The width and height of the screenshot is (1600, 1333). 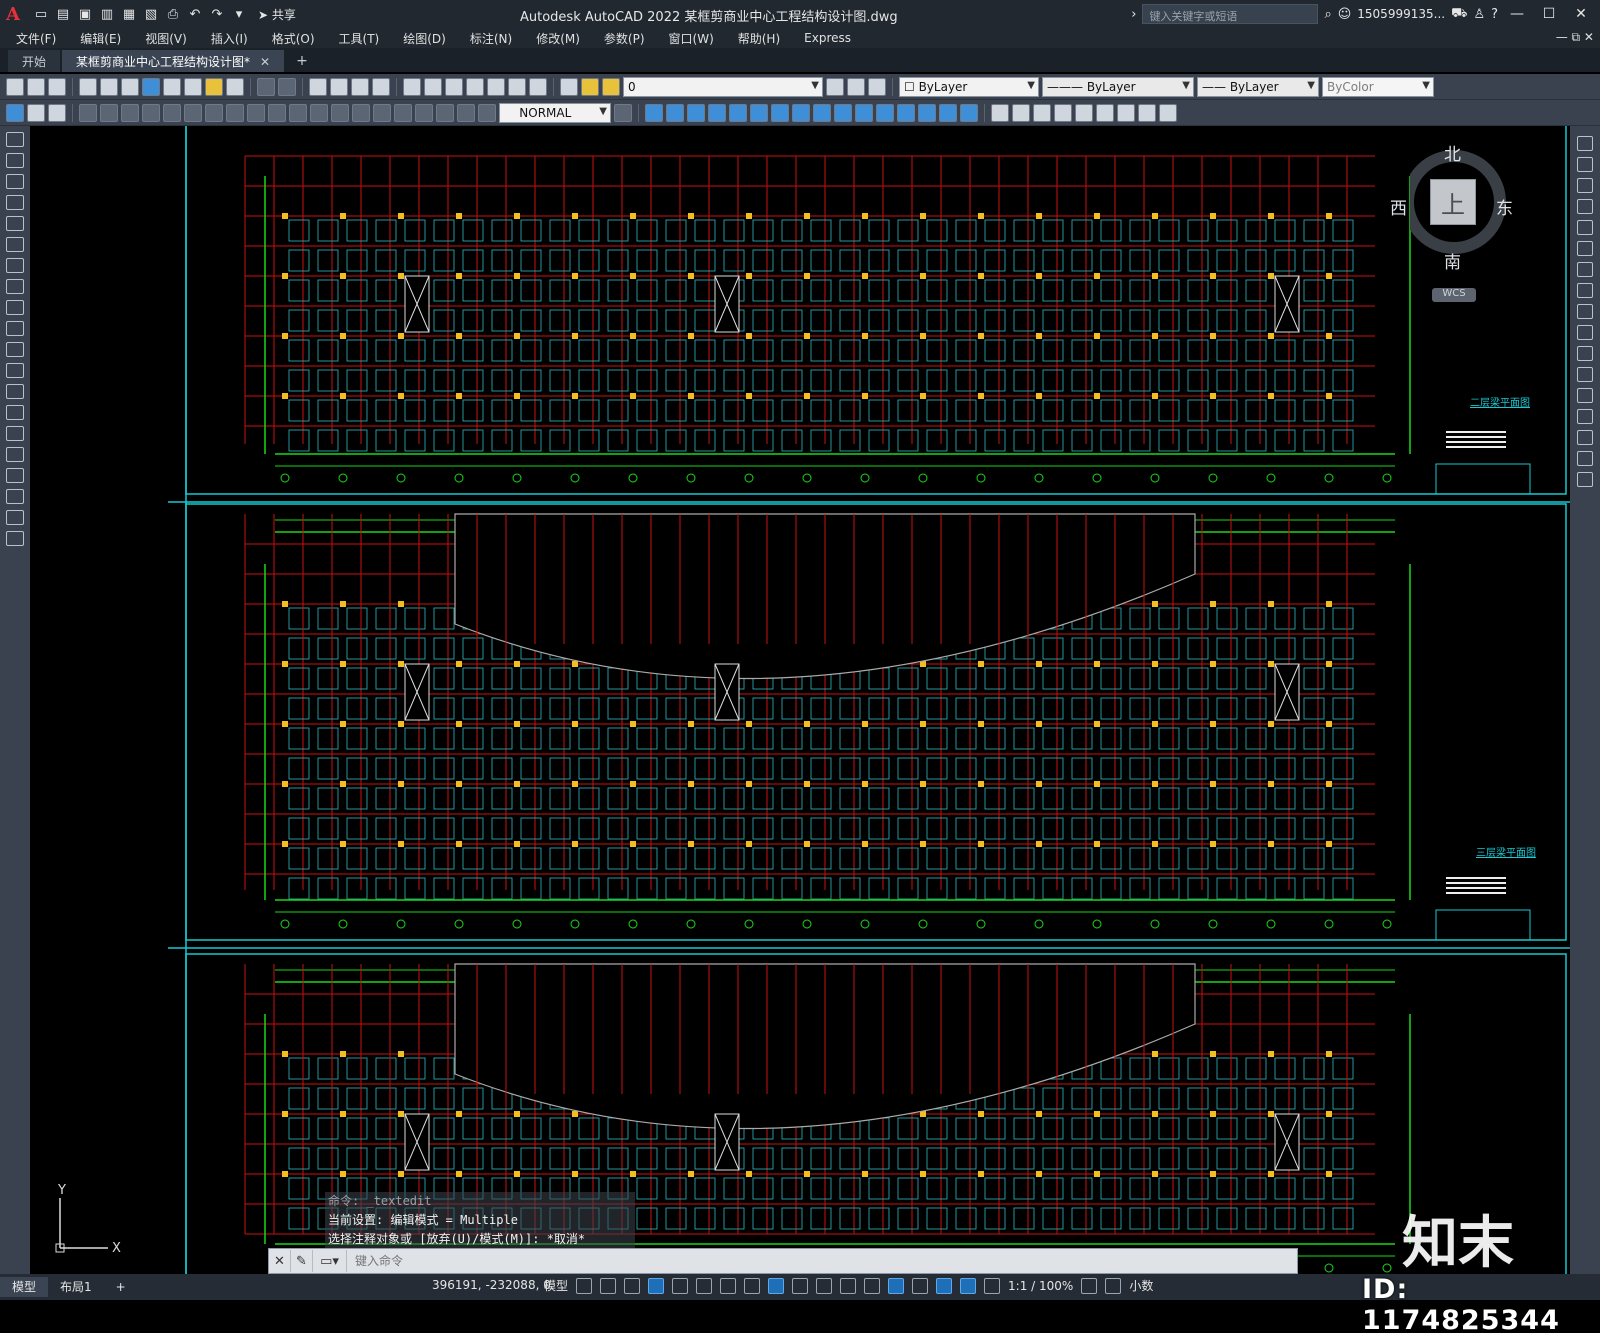 What do you see at coordinates (1585, 374) in the screenshot?
I see `break-palette-icon` at bounding box center [1585, 374].